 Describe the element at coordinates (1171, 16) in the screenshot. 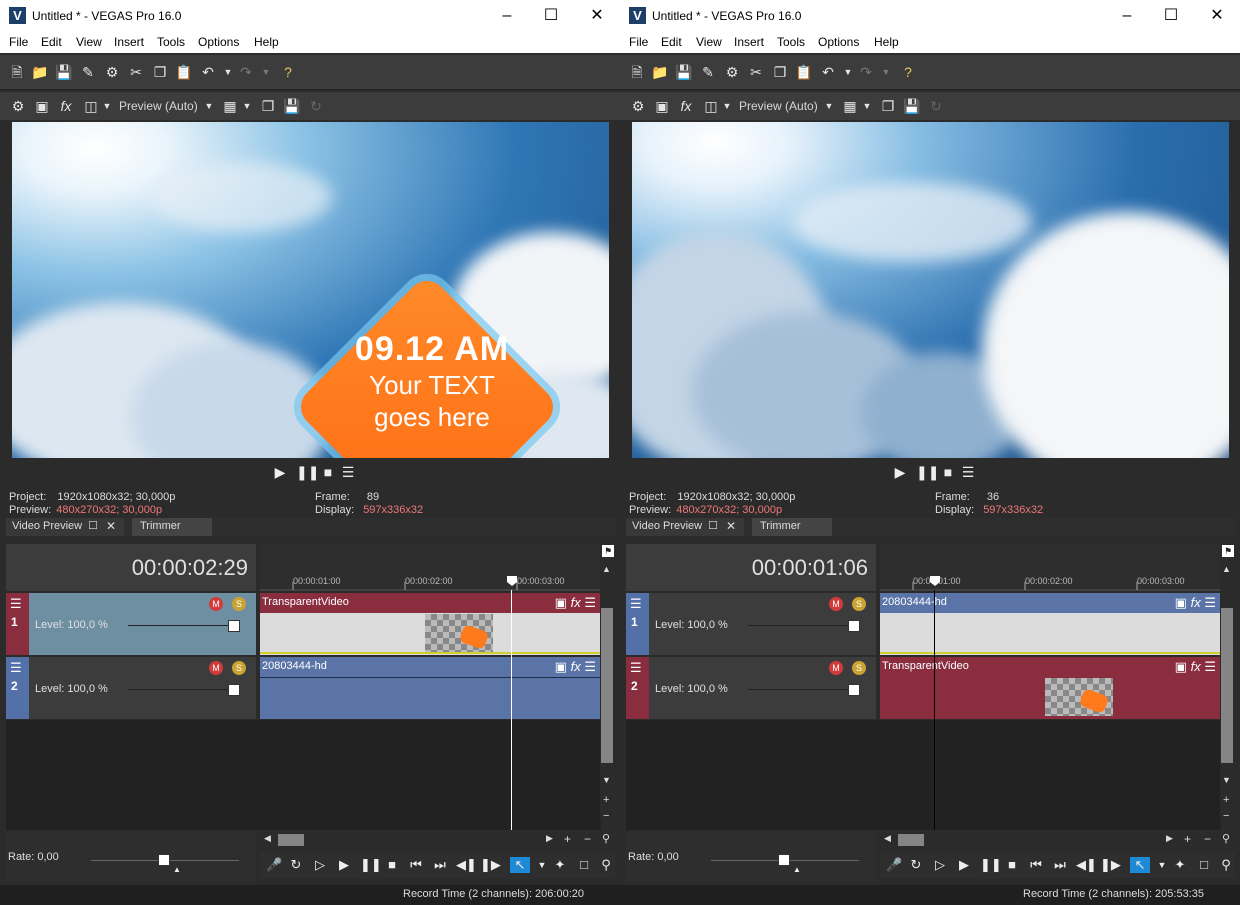

I see `maximize-button: ☐` at that location.